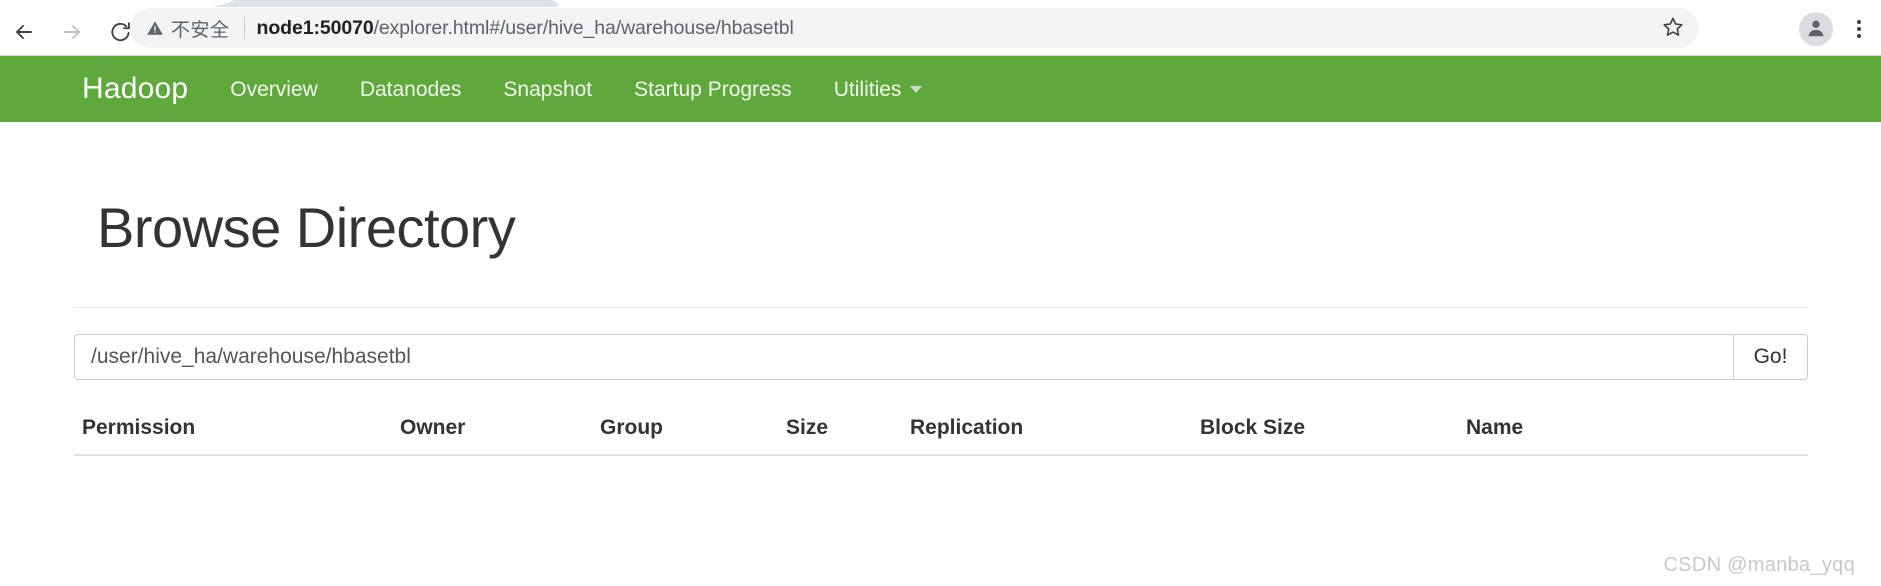 The width and height of the screenshot is (1881, 586). What do you see at coordinates (306, 227) in the screenshot?
I see `page-title: Browse Directory` at bounding box center [306, 227].